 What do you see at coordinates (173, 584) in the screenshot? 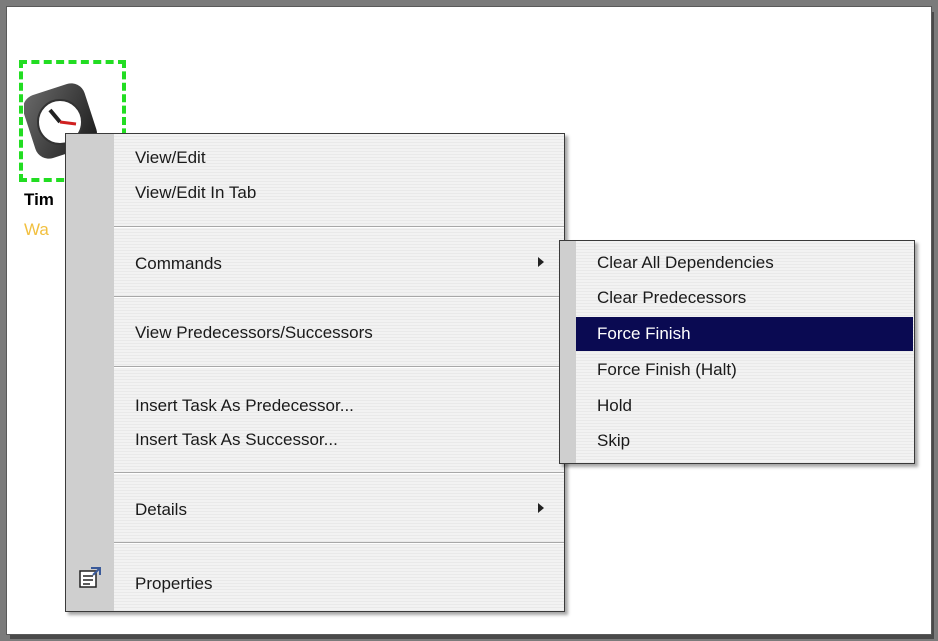
I see `menu-item-properties: Properties` at bounding box center [173, 584].